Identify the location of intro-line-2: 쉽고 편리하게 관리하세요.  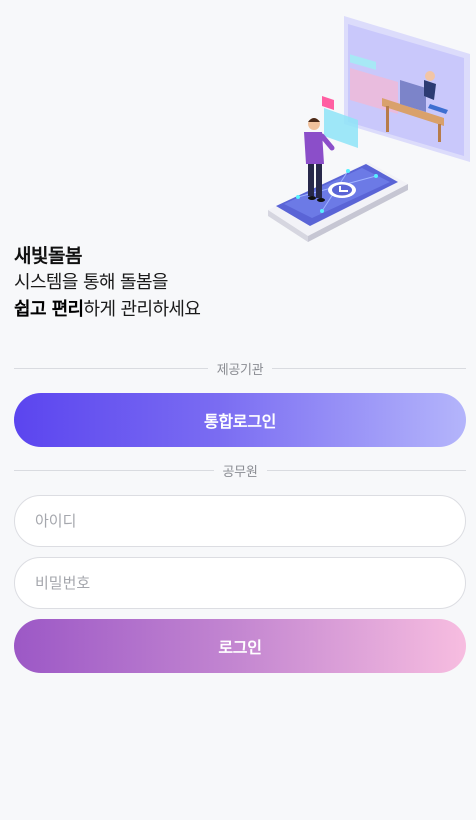
(234, 309).